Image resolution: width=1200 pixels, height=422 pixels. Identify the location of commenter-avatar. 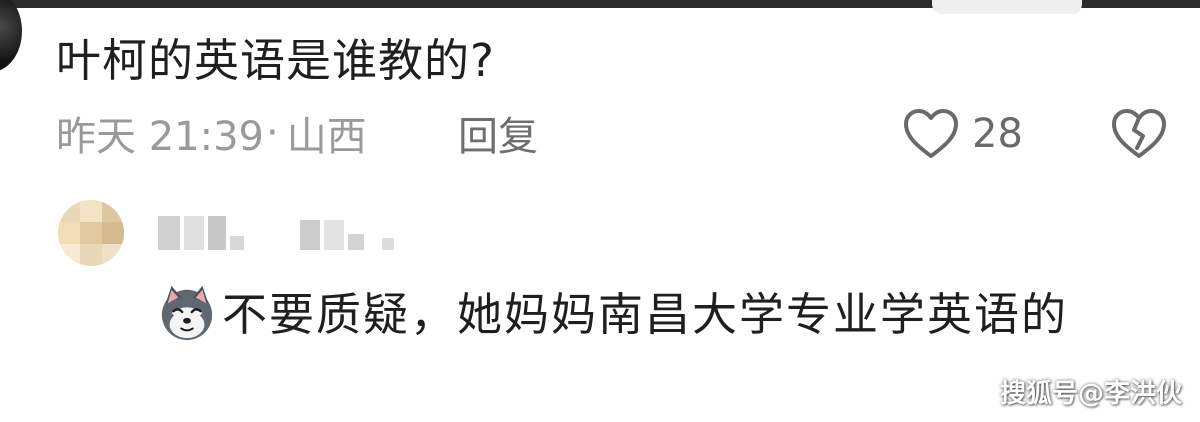
(11, 36).